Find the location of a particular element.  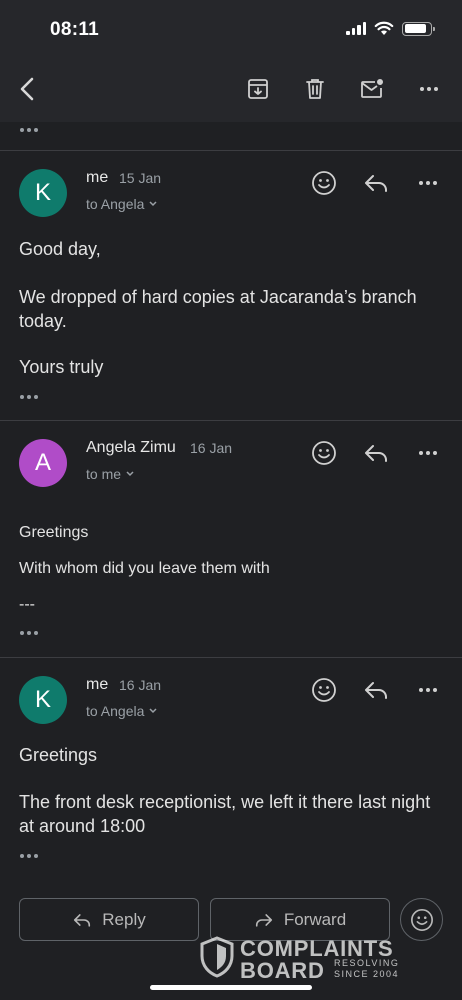

back-button is located at coordinates (27, 89).